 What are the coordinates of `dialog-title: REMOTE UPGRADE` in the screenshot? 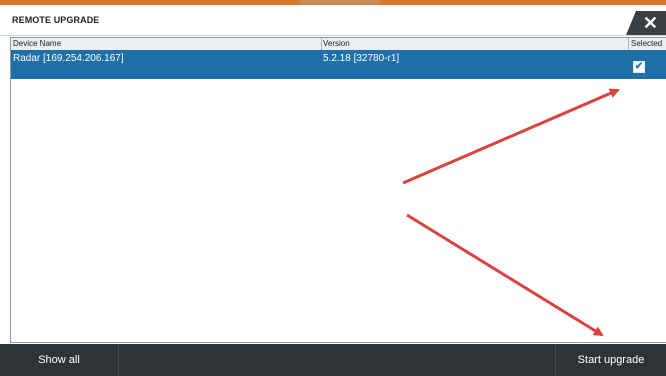 It's located at (56, 20).